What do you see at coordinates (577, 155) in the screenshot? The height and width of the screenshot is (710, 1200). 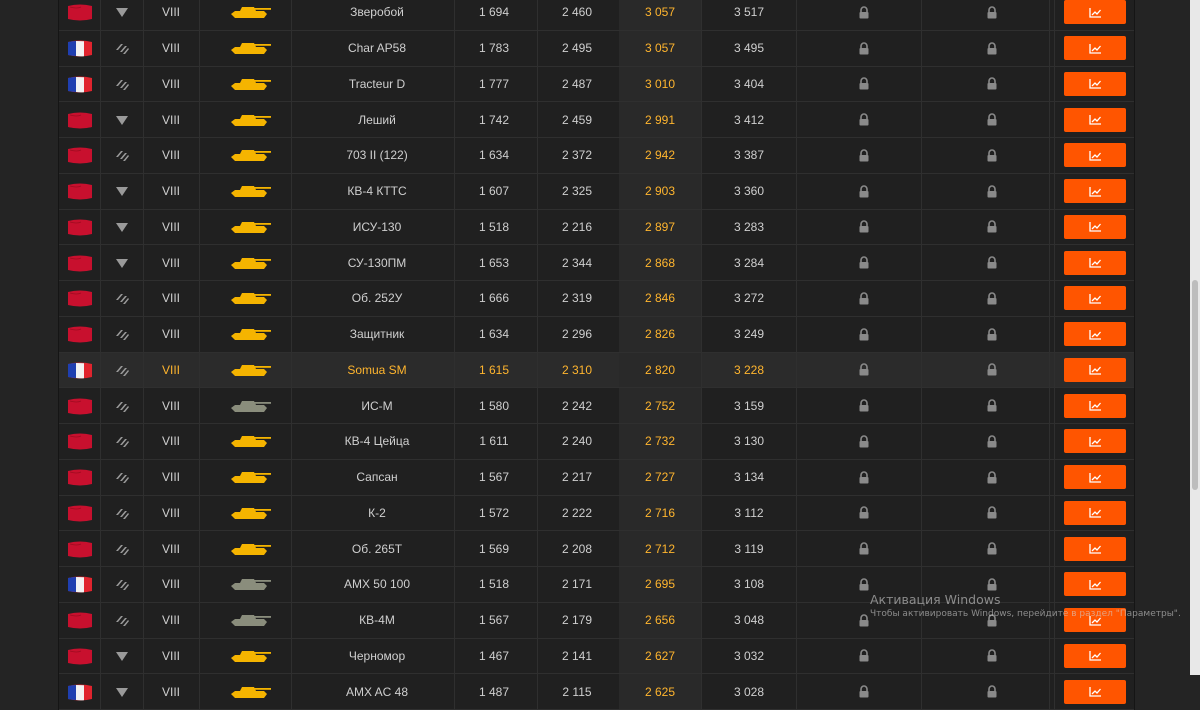 I see `stat-value-2: 2 372` at bounding box center [577, 155].